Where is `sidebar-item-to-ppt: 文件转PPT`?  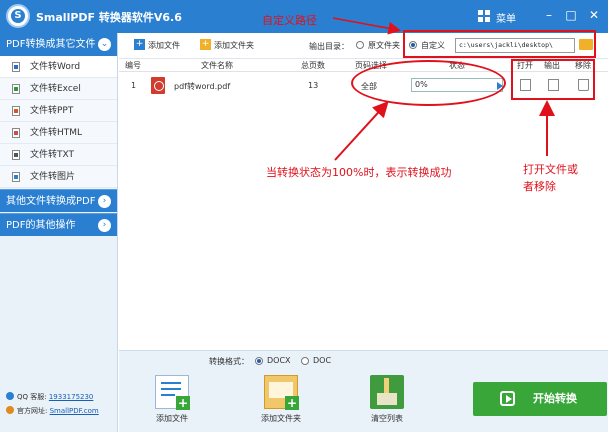
sidebar-item-to-ppt: 文件转PPT is located at coordinates (58, 111).